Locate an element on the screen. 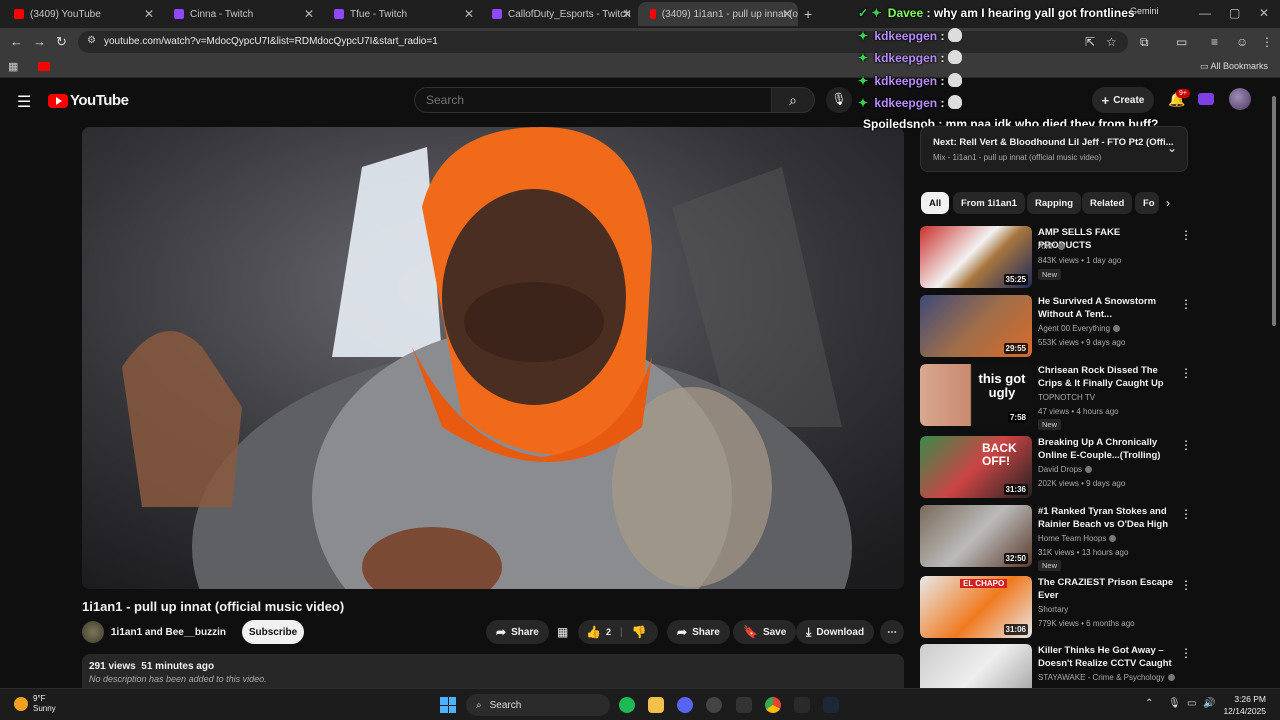 The height and width of the screenshot is (720, 1280). back-arrow-icon: ← is located at coordinates (16, 41).